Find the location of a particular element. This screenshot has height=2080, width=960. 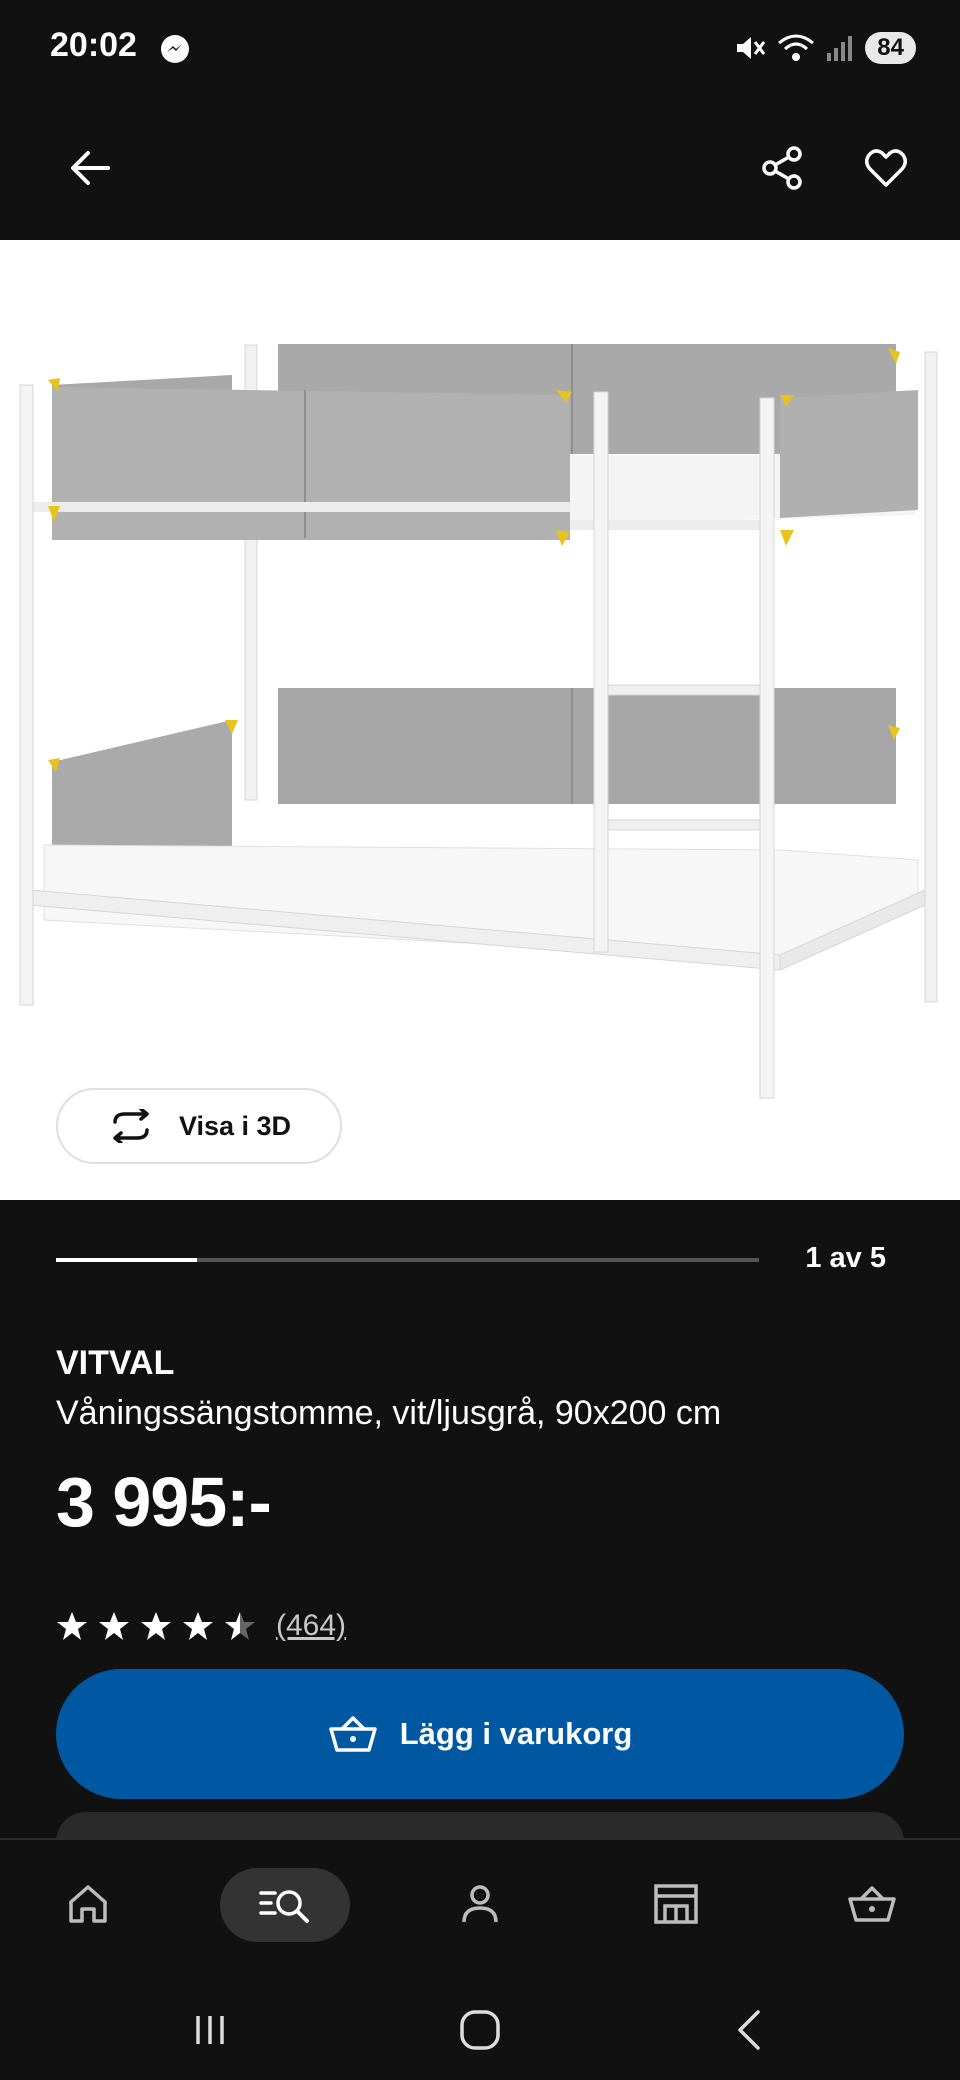

view-3d-button: Visa i 3D is located at coordinates (199, 1126).